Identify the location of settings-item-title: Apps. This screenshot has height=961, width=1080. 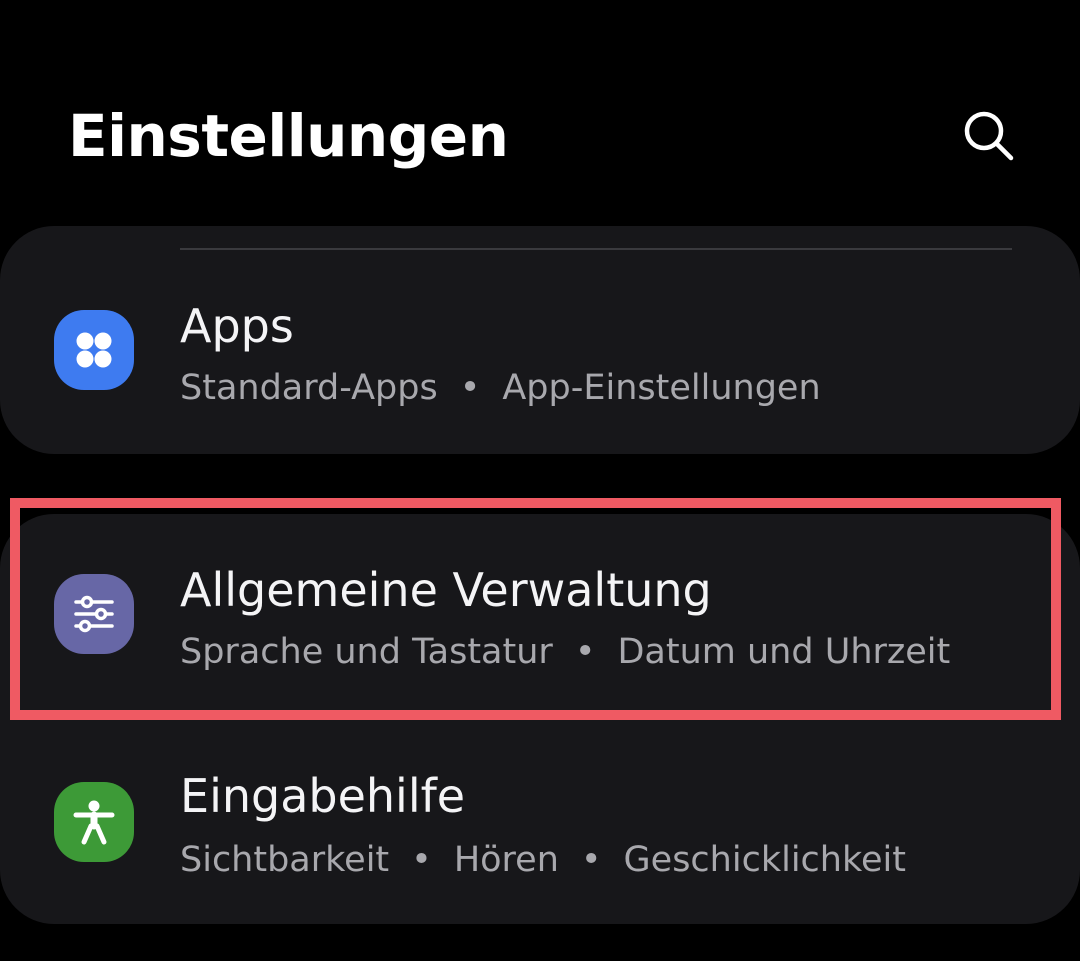
(237, 326).